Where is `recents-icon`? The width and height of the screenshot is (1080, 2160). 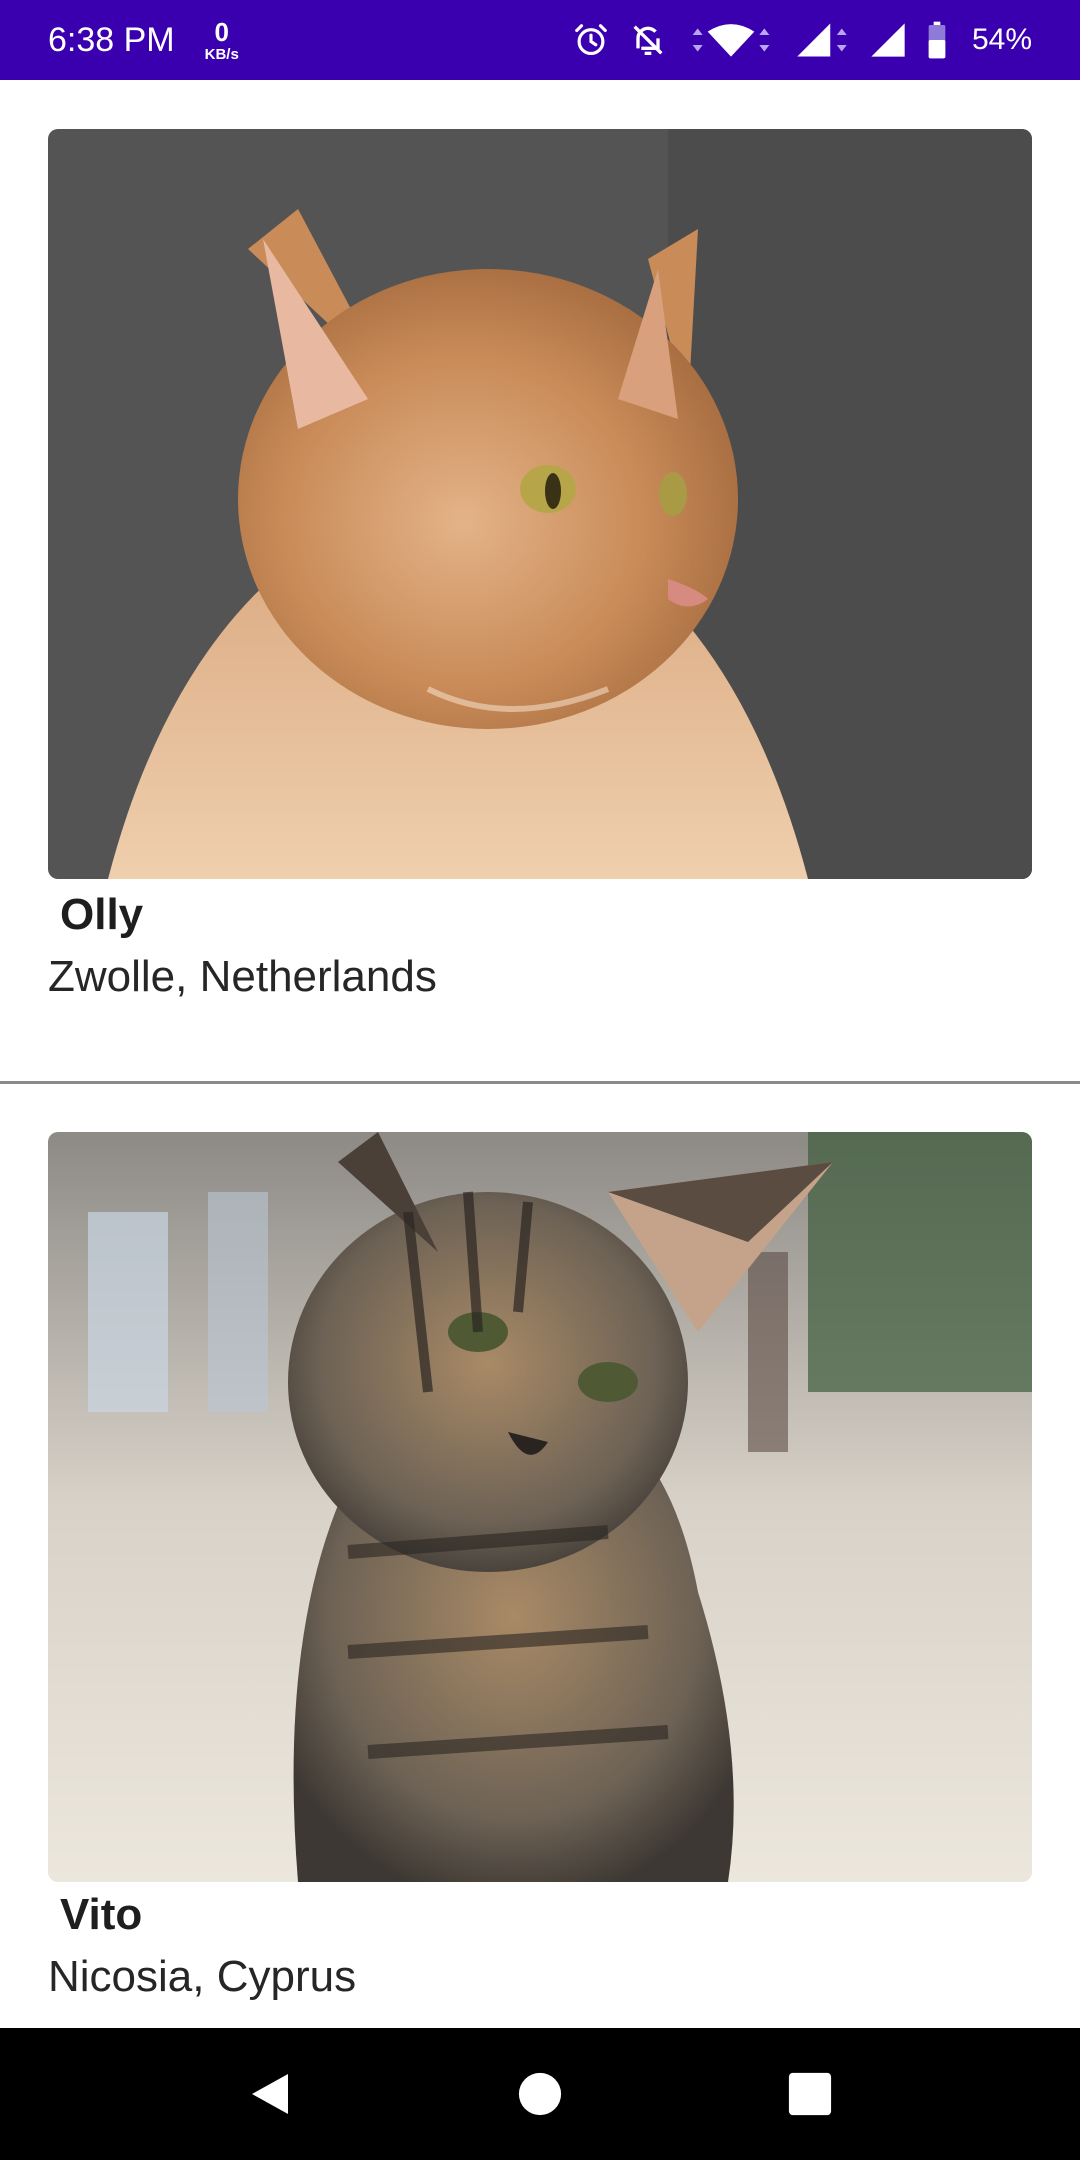 recents-icon is located at coordinates (810, 2094).